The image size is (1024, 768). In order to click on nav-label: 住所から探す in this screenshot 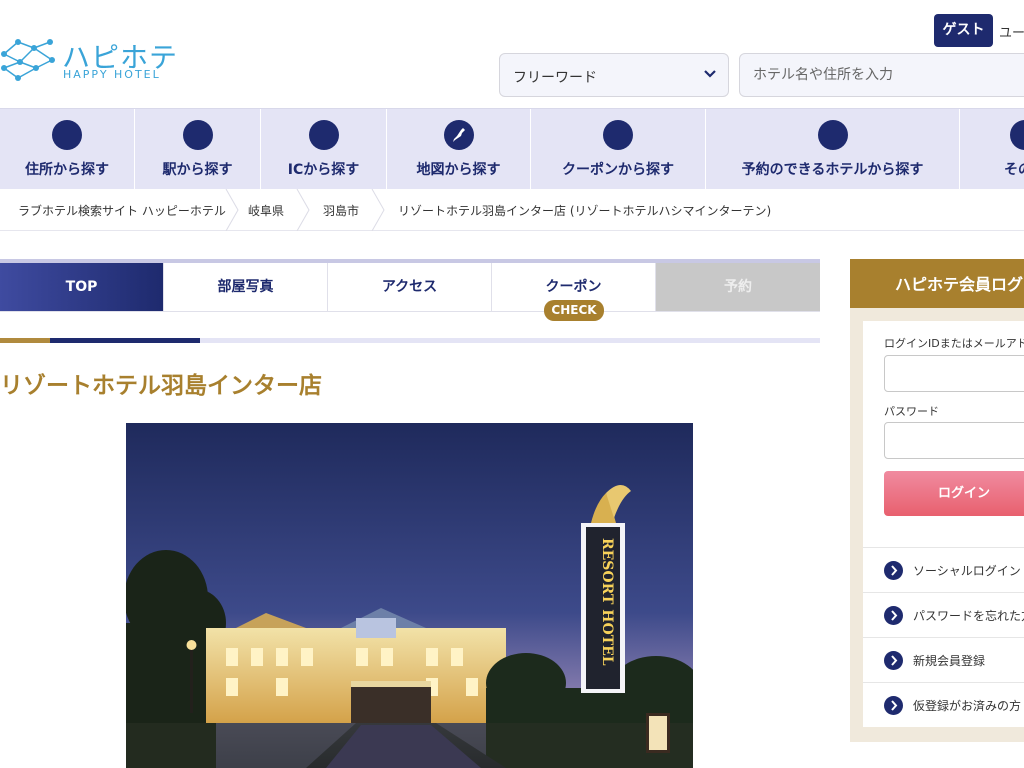, I will do `click(67, 170)`.